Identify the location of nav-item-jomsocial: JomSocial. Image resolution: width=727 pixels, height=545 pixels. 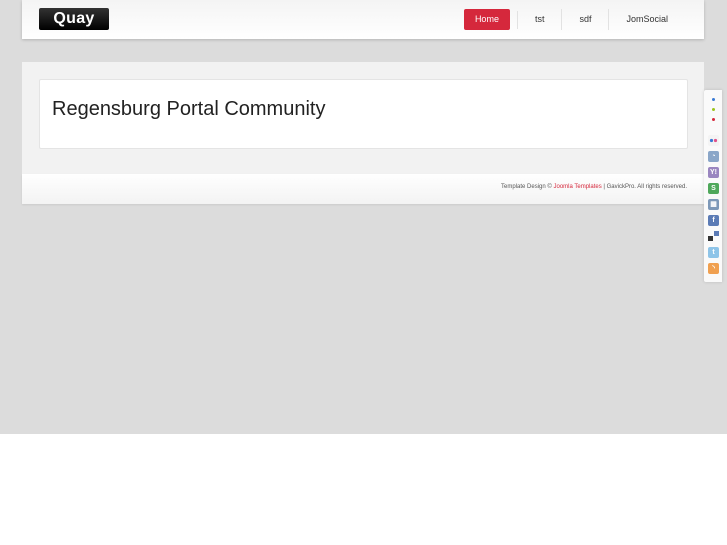
(647, 19).